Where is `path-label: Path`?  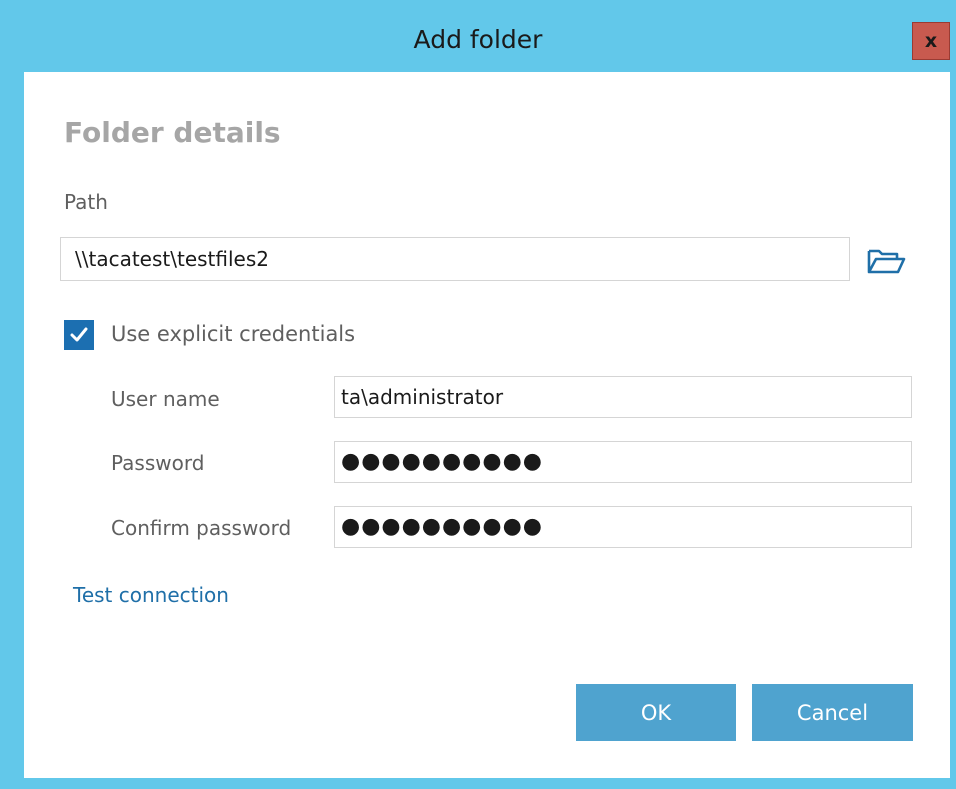
path-label: Path is located at coordinates (86, 202).